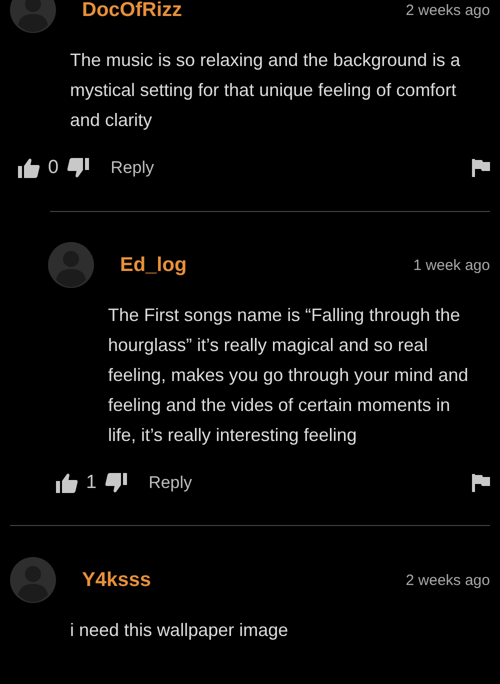  What do you see at coordinates (53, 168) in the screenshot?
I see `like-count: 0` at bounding box center [53, 168].